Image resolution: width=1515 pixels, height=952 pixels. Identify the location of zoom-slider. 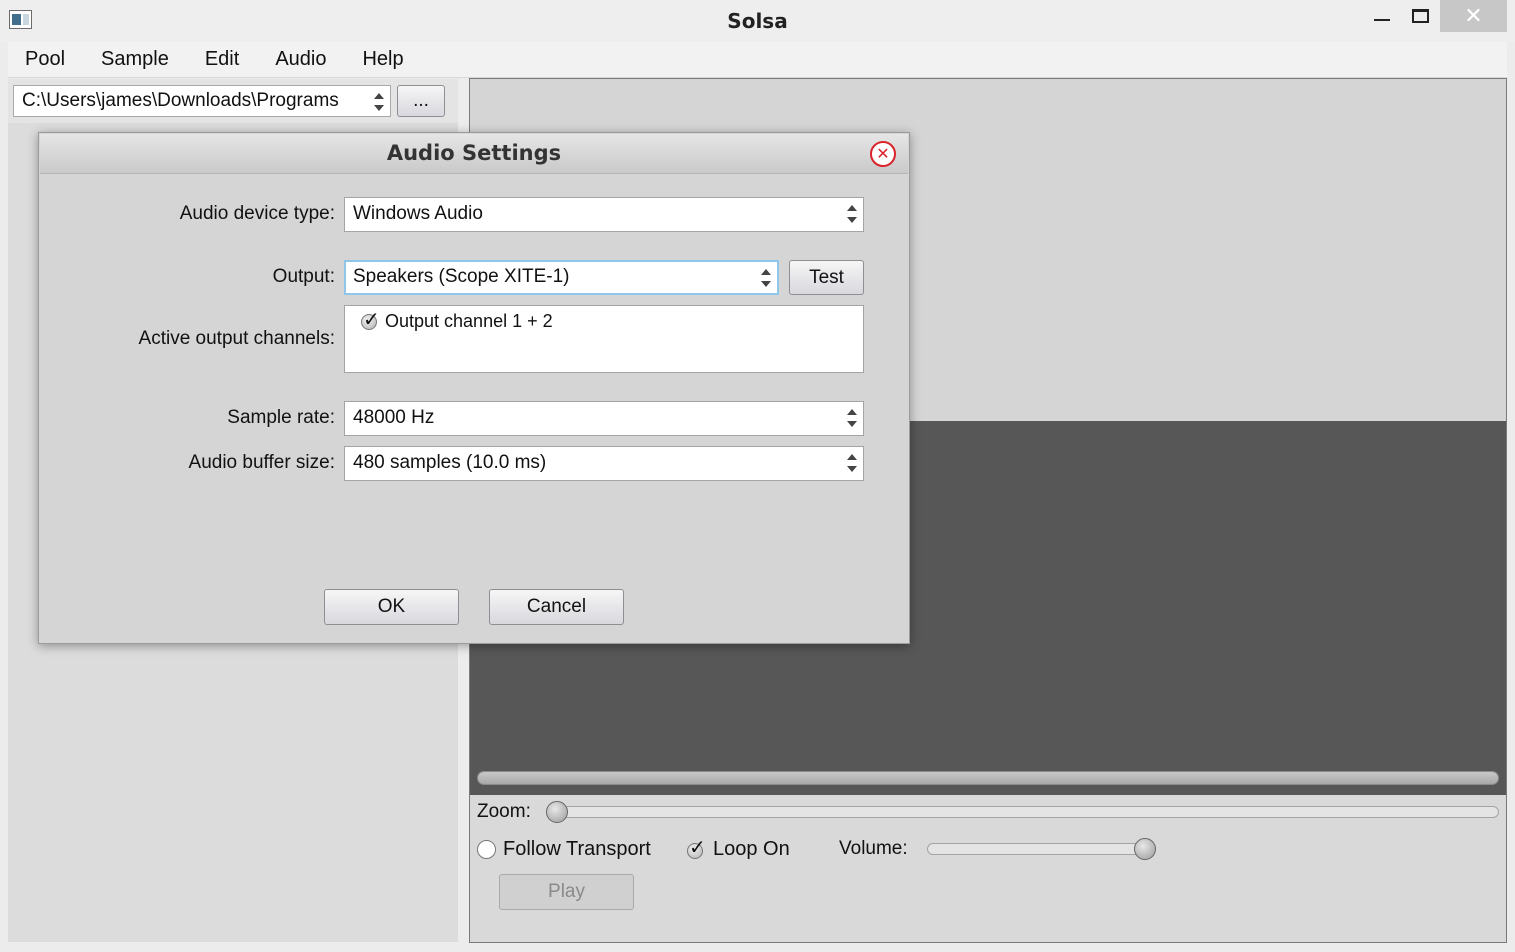
(1023, 812).